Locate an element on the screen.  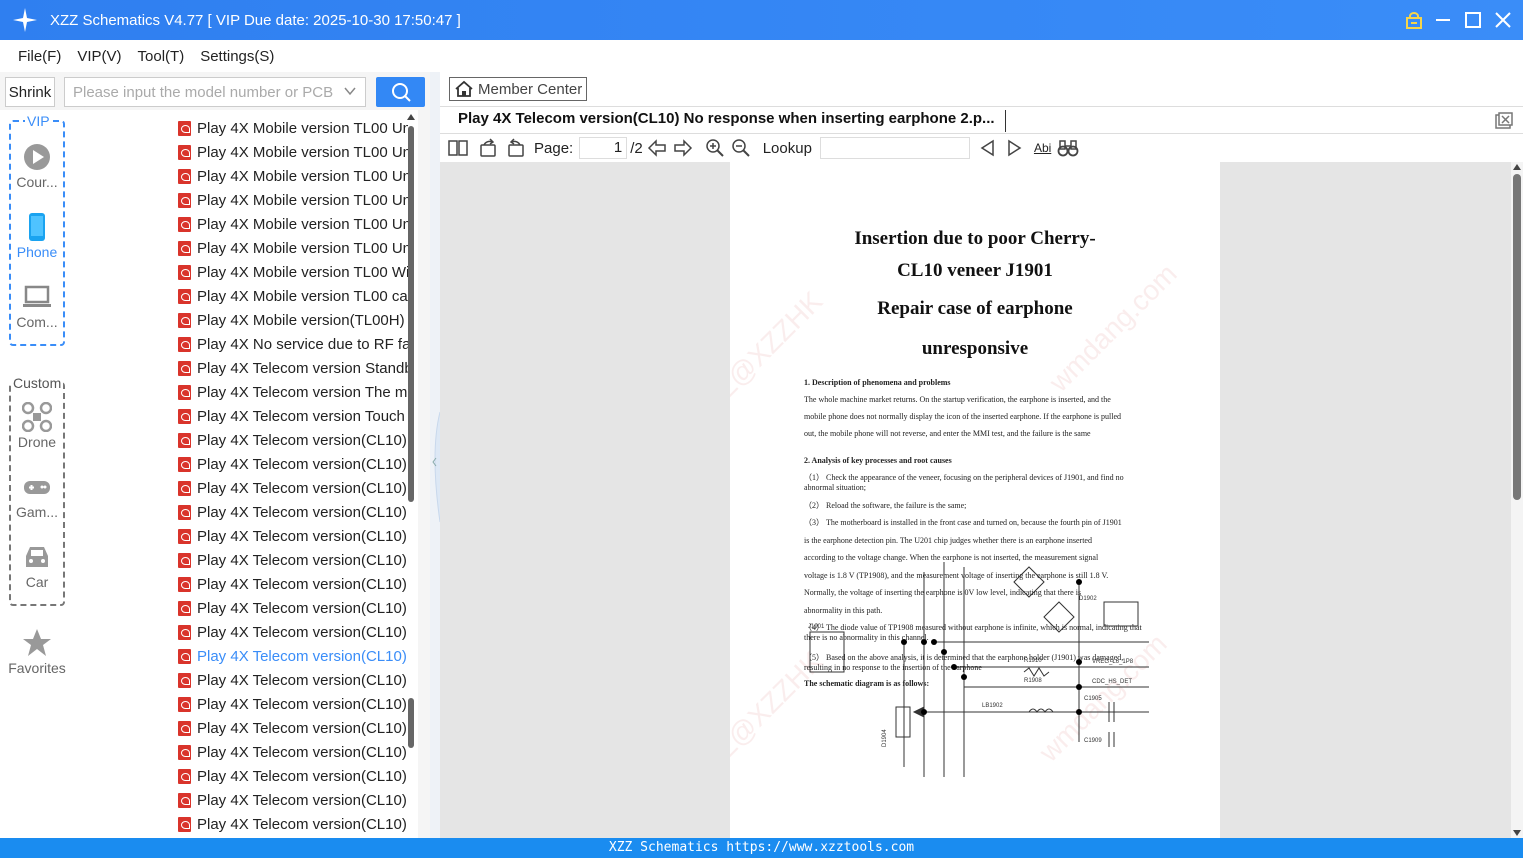
file-list-item: Play 4X No service due to RF fai is located at coordinates (293, 344).